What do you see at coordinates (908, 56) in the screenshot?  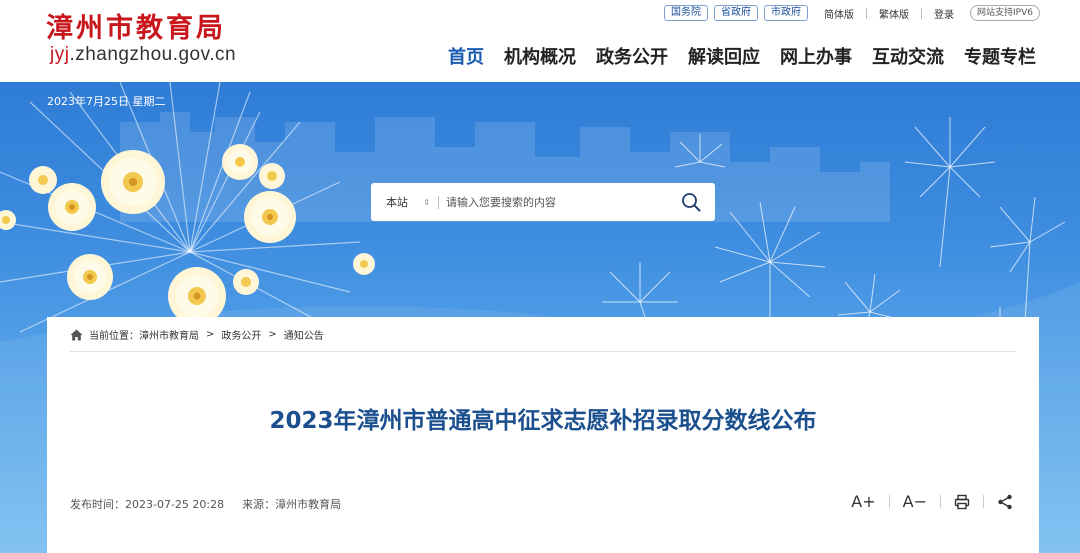 I see `nav-interaction: 互动交流` at bounding box center [908, 56].